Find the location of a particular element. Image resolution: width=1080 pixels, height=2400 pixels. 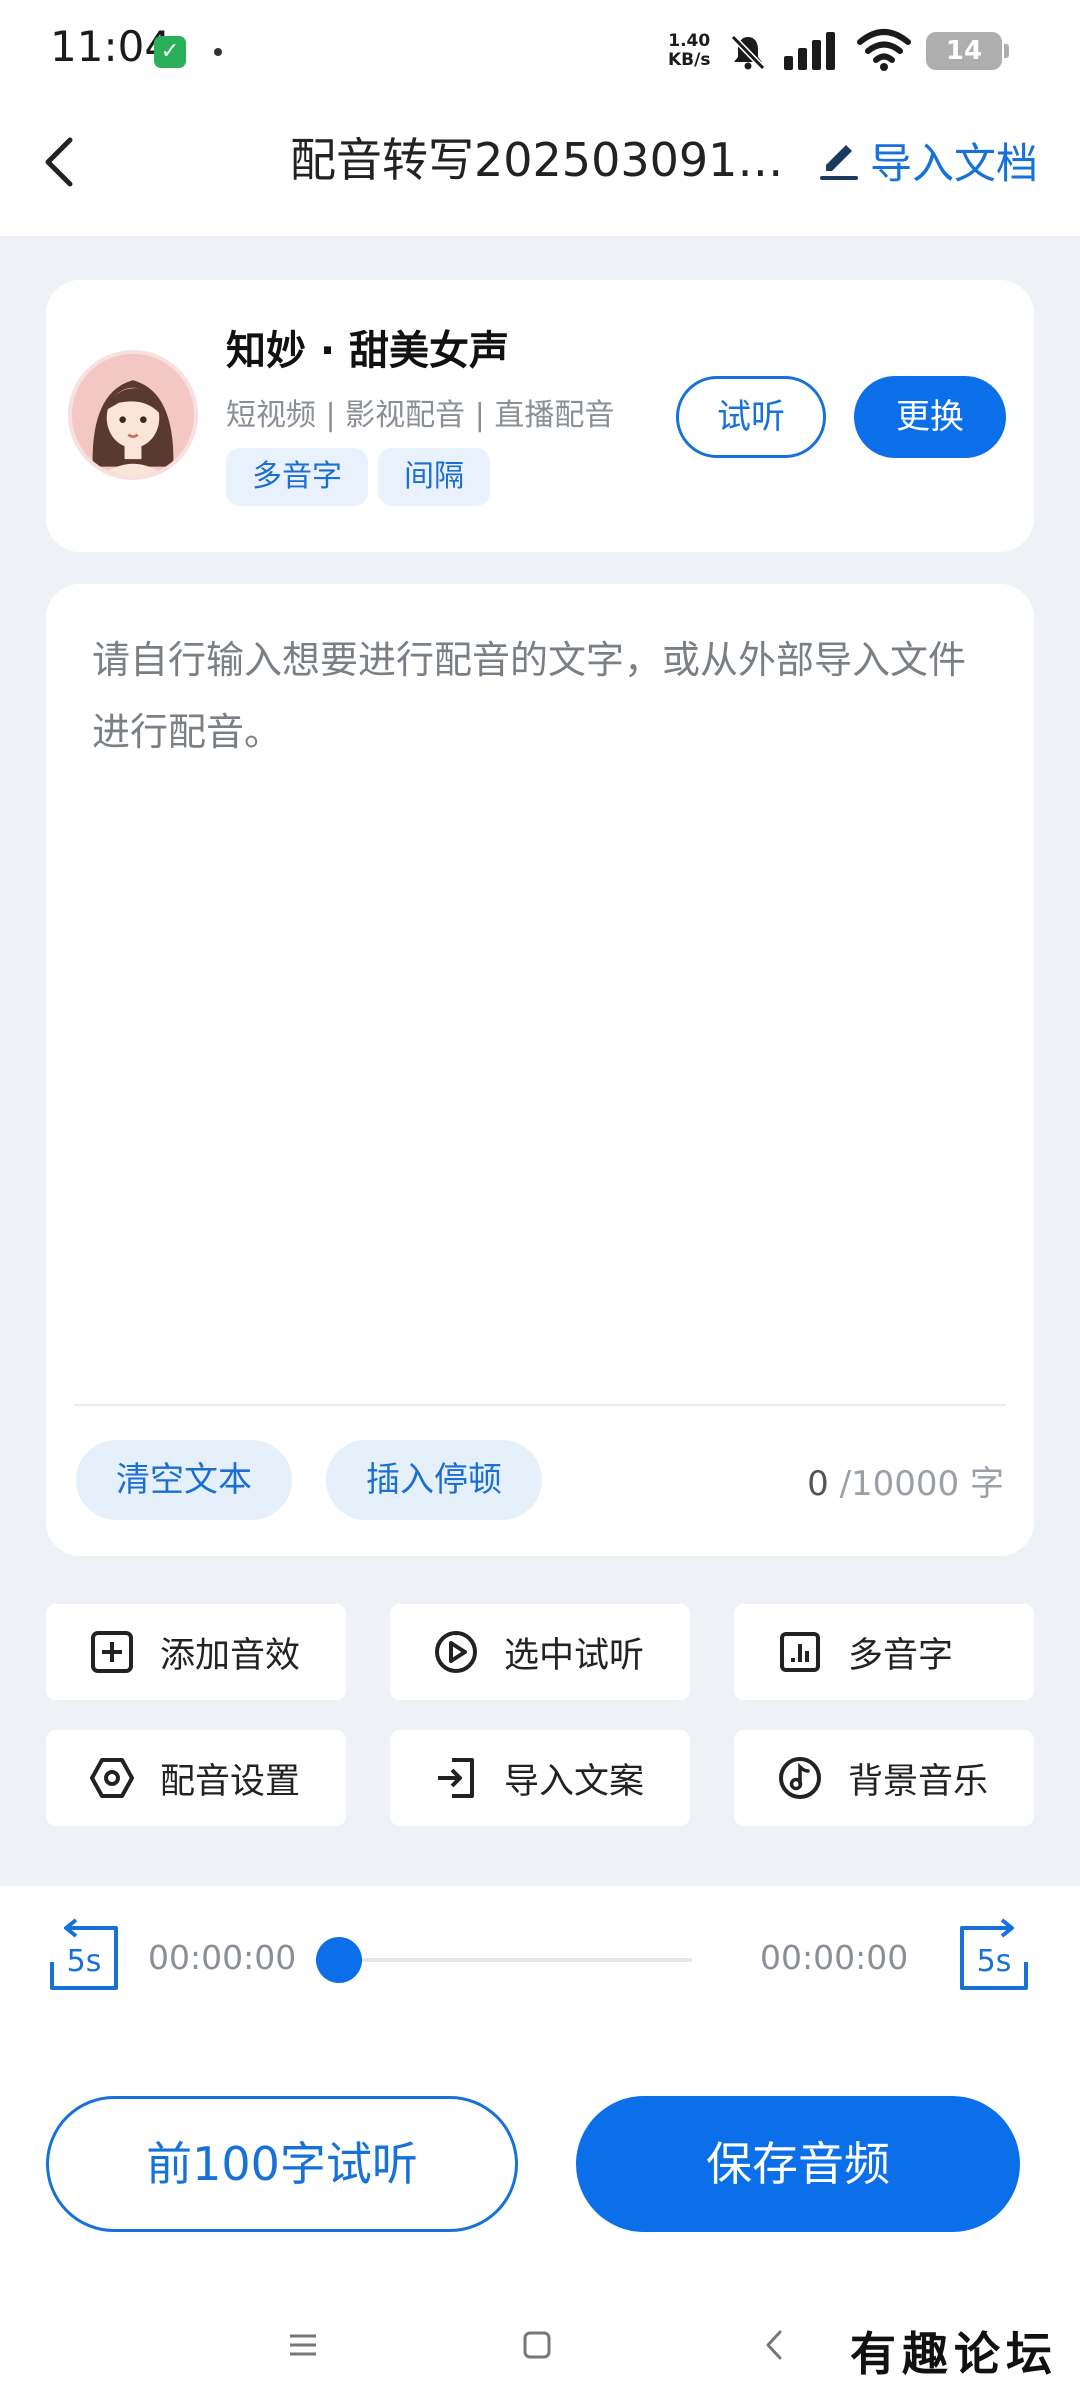

battery-indicator: 14 is located at coordinates (967, 51).